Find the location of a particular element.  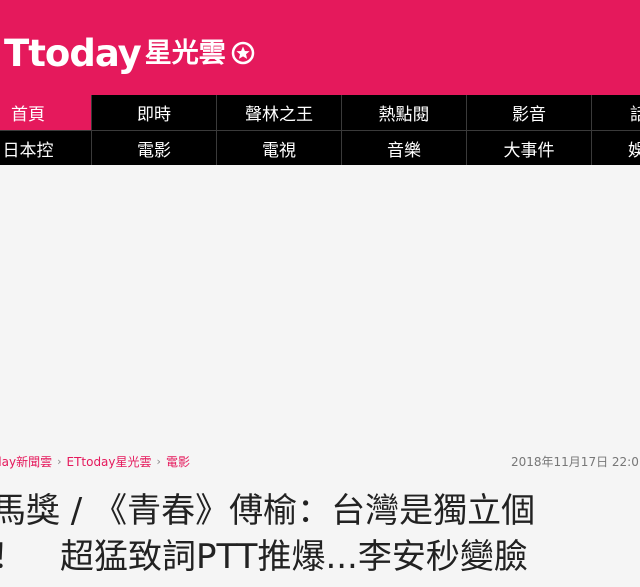

nav-item-hot-read: 熱點閱 is located at coordinates (404, 112).